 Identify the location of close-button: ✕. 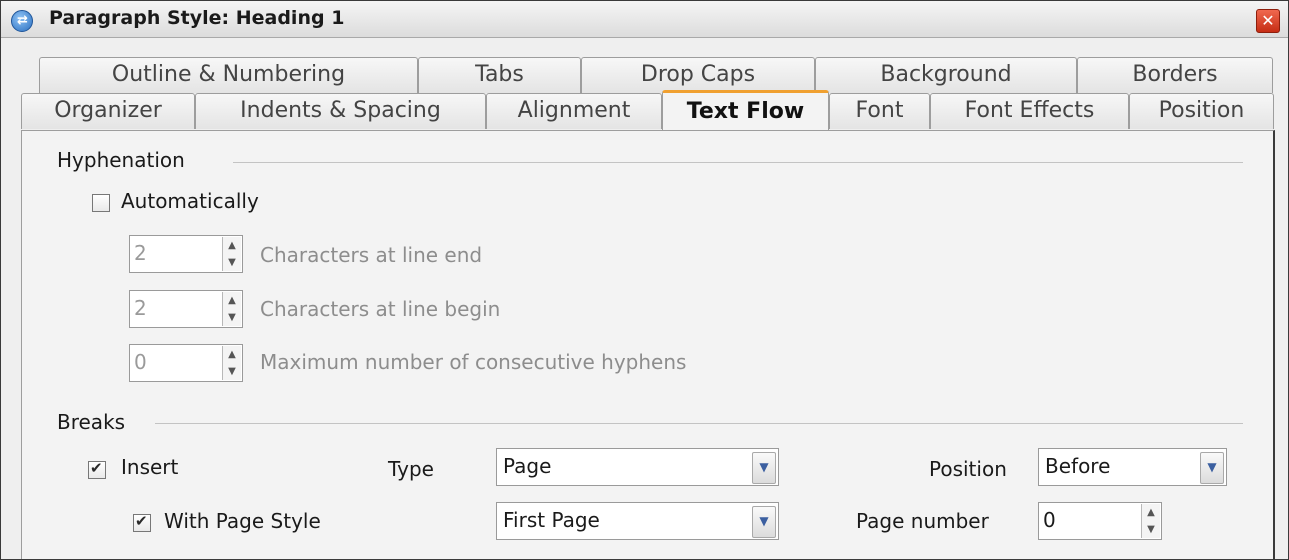
(1268, 21).